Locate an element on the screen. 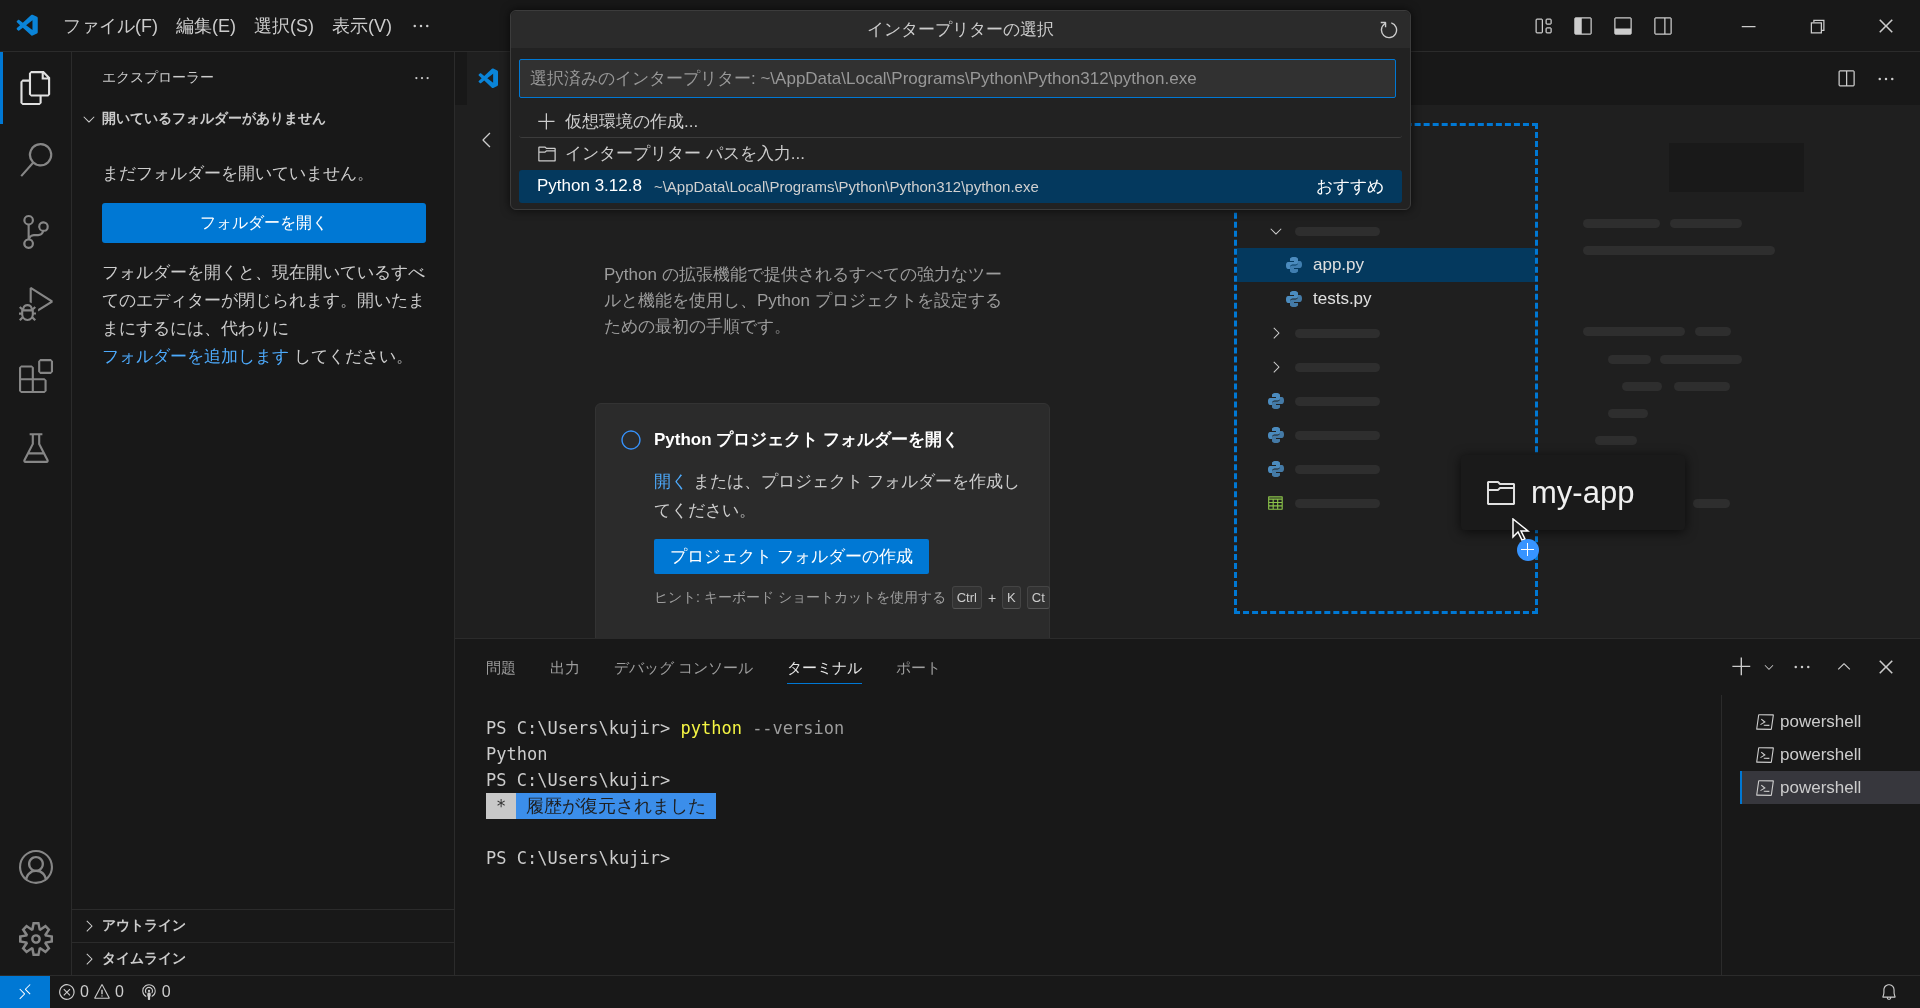 This screenshot has height=1008, width=1920. menu-item: ファイル(F) is located at coordinates (110, 25).